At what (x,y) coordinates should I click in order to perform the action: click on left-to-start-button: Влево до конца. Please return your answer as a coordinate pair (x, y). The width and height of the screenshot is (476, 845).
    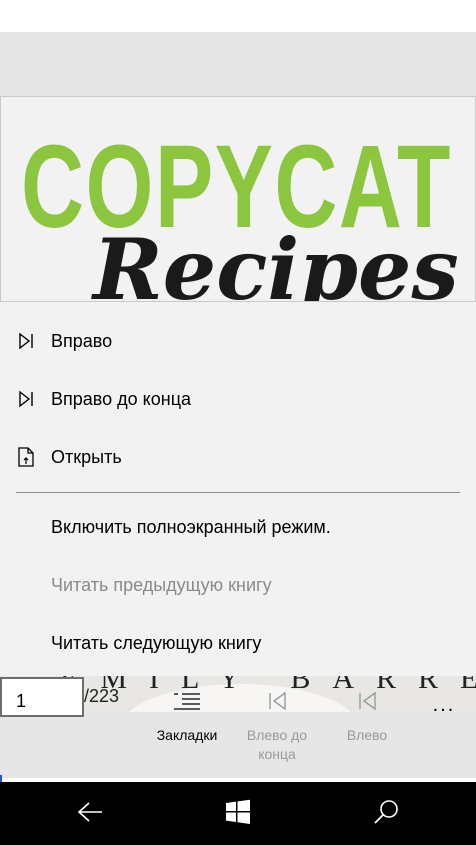
    Looking at the image, I should click on (277, 727).